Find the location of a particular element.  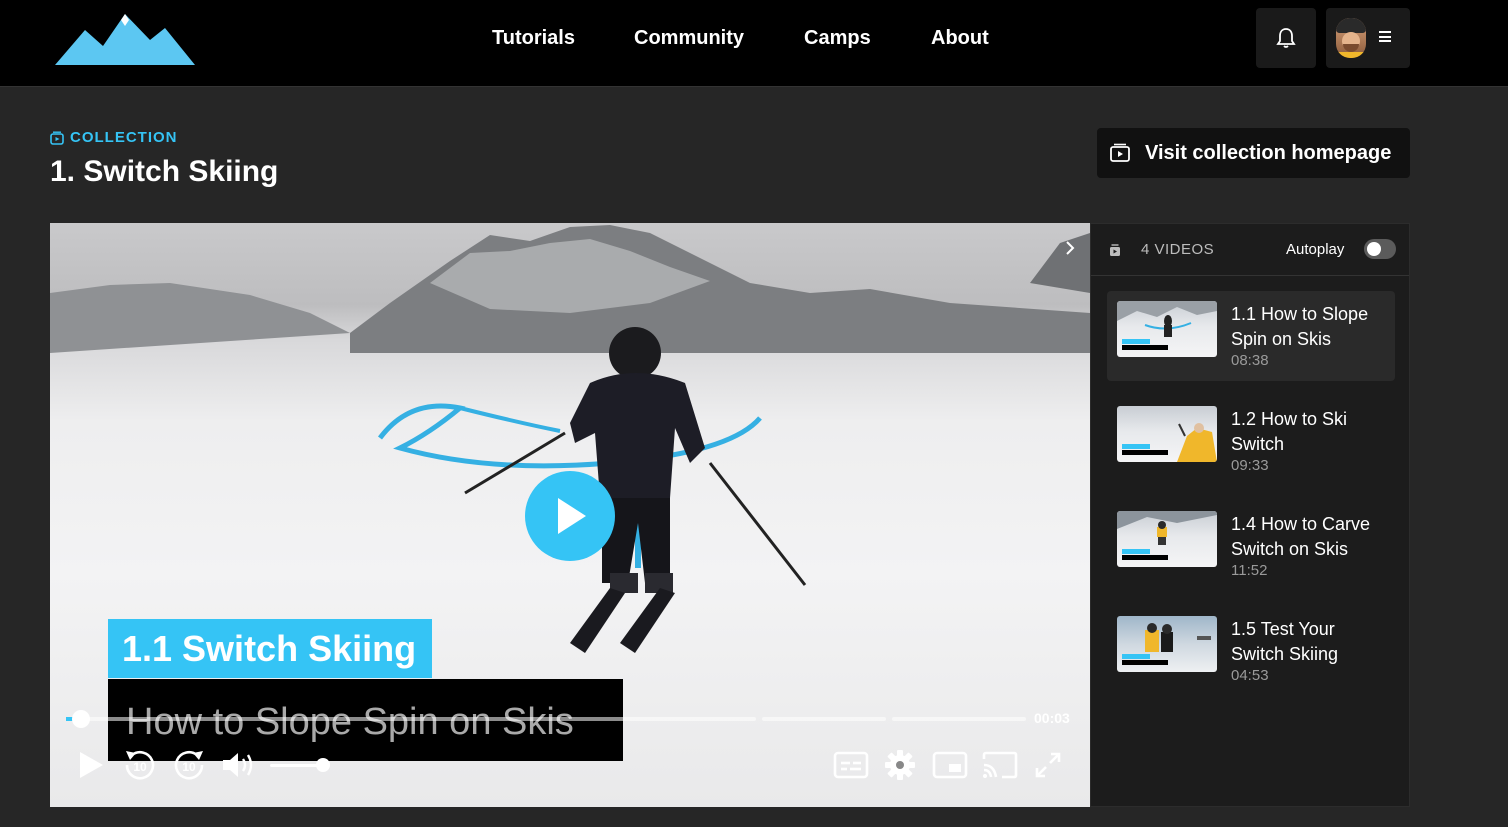

cast-icon is located at coordinates (1000, 765).